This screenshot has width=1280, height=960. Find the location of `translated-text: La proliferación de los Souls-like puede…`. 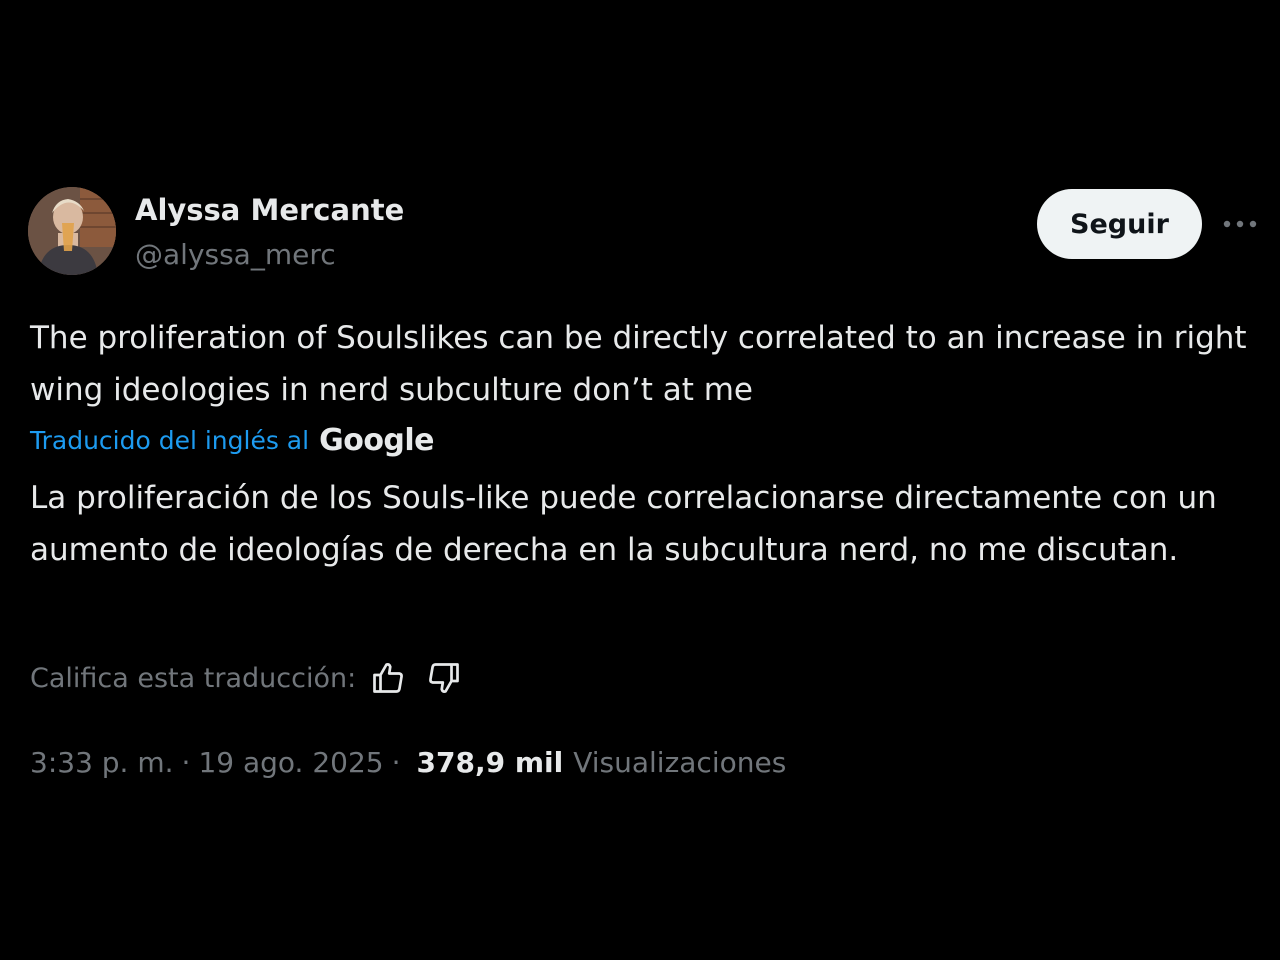

translated-text: La proliferación de los Souls-like puede… is located at coordinates (623, 524).